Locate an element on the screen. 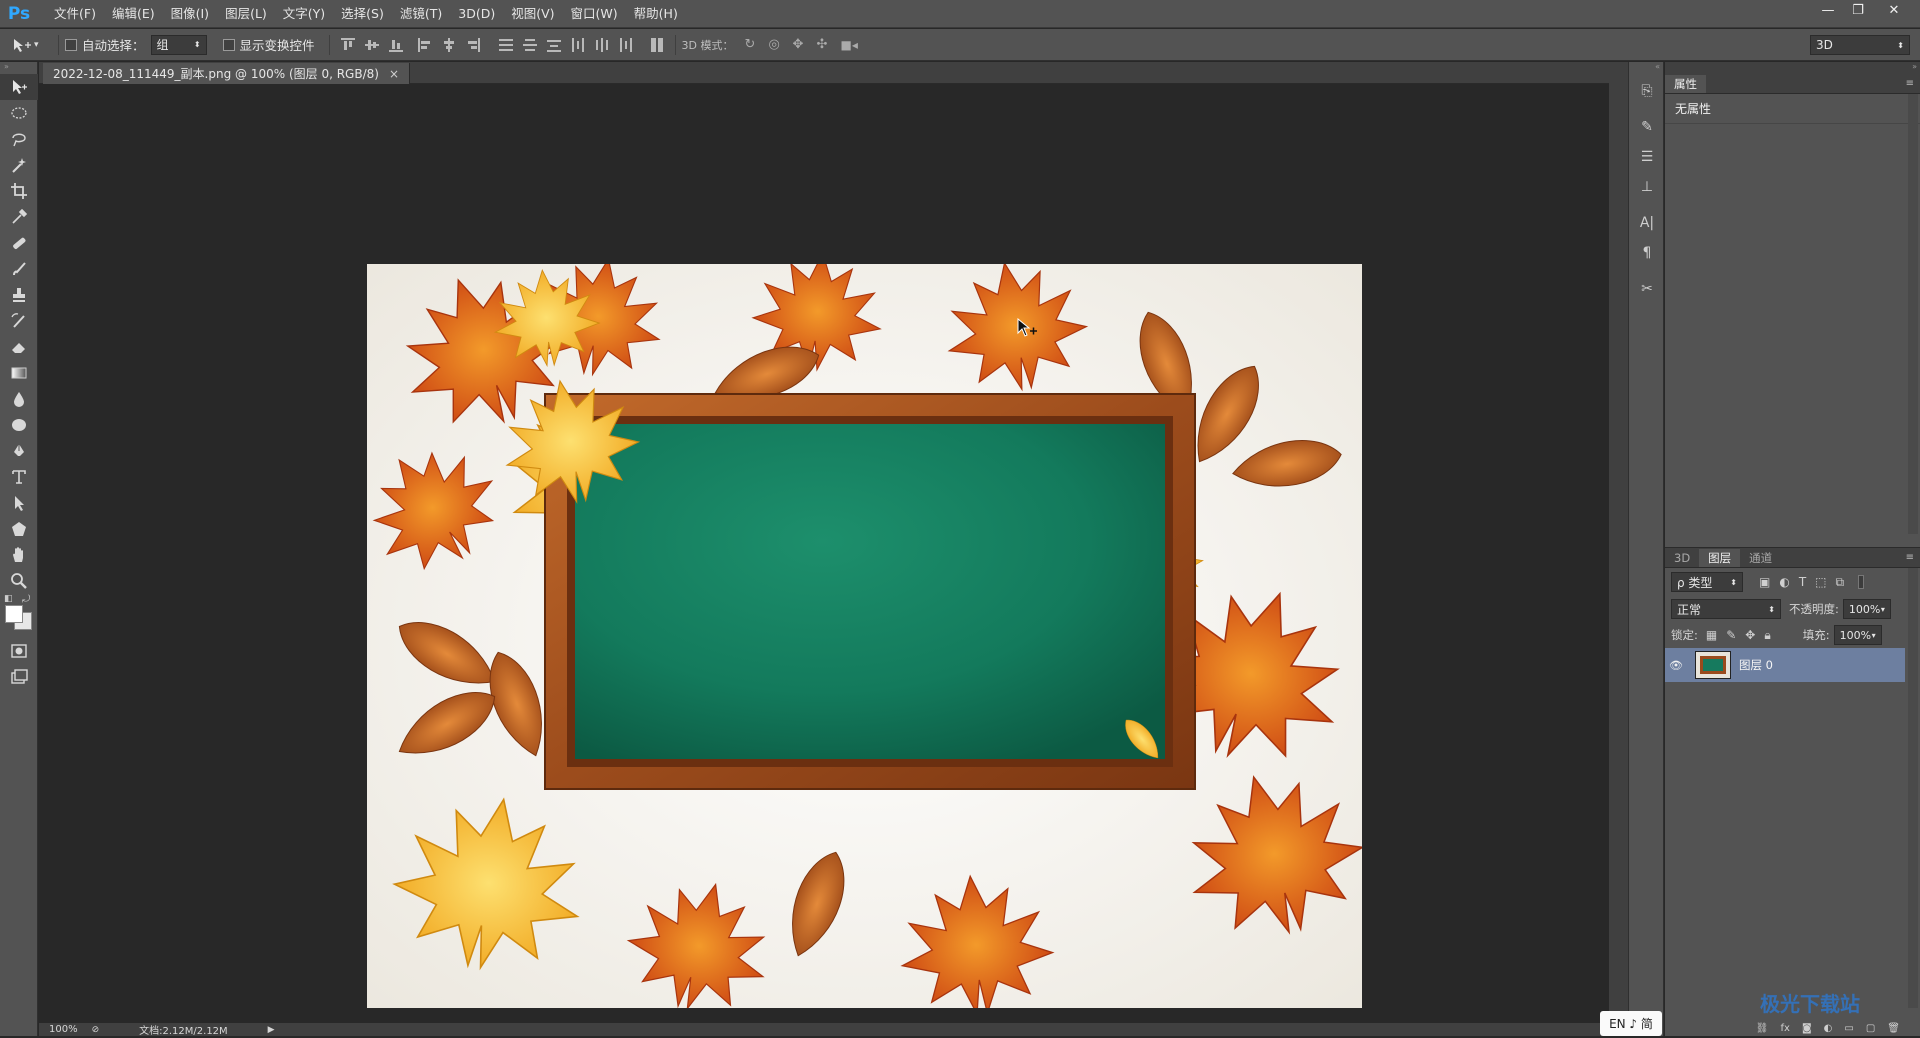 The height and width of the screenshot is (1038, 1920). character-panel-icon: A| is located at coordinates (1647, 223).